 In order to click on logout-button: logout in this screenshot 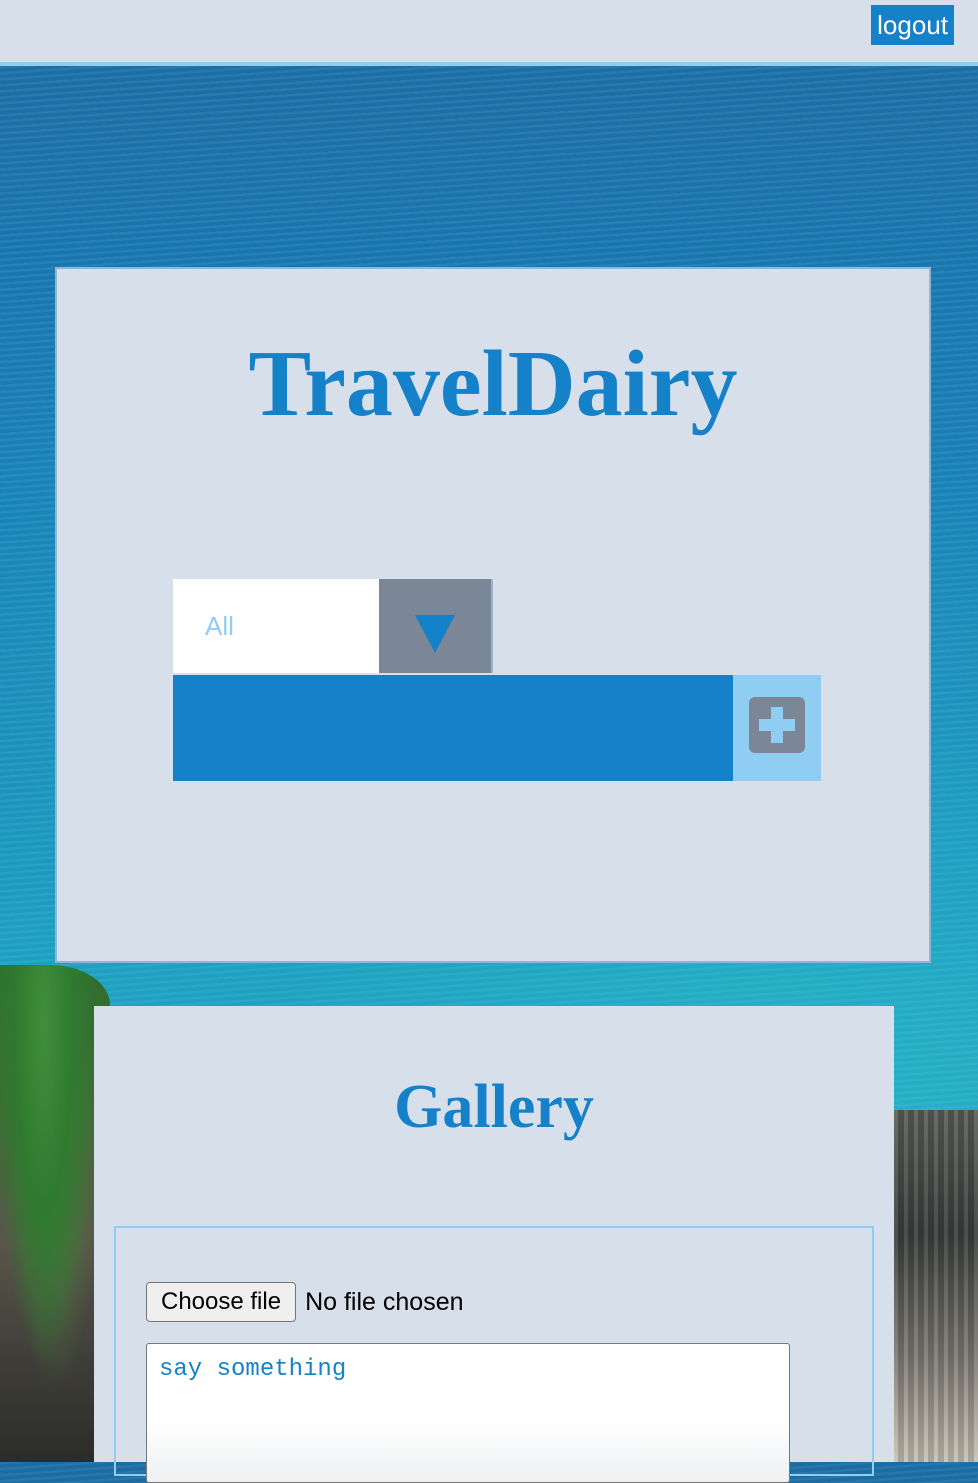, I will do `click(912, 25)`.